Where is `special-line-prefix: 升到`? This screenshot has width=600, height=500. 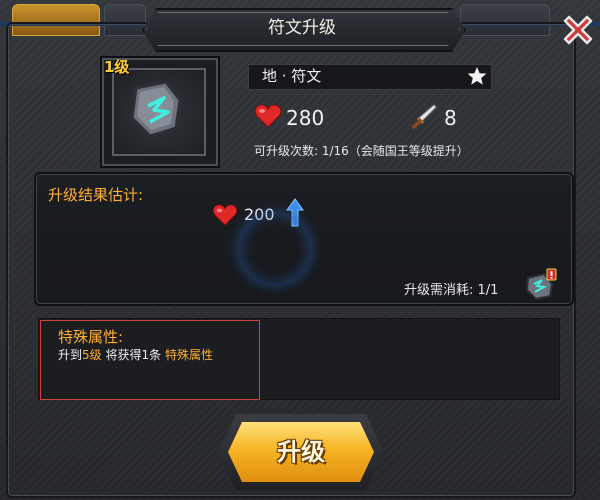 special-line-prefix: 升到 is located at coordinates (70, 355).